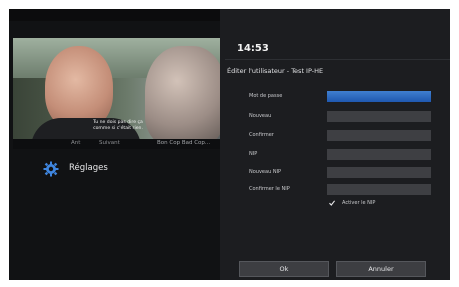 This screenshot has width=459, height=287. I want to click on password-label: Mot de passe, so click(266, 96).